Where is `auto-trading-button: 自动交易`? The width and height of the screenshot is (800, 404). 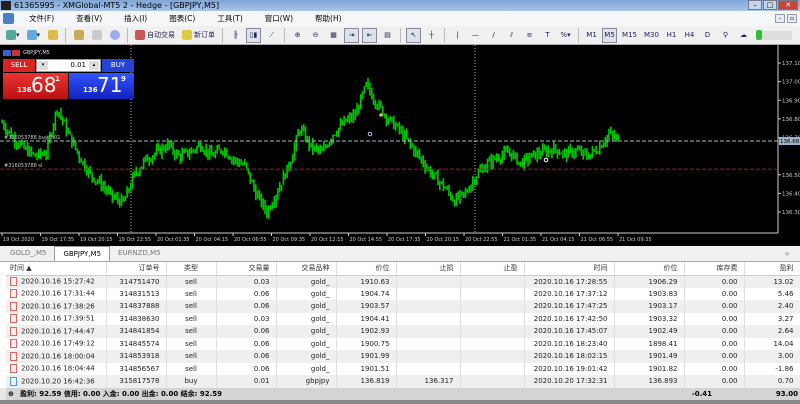 auto-trading-button: 自动交易 is located at coordinates (155, 35).